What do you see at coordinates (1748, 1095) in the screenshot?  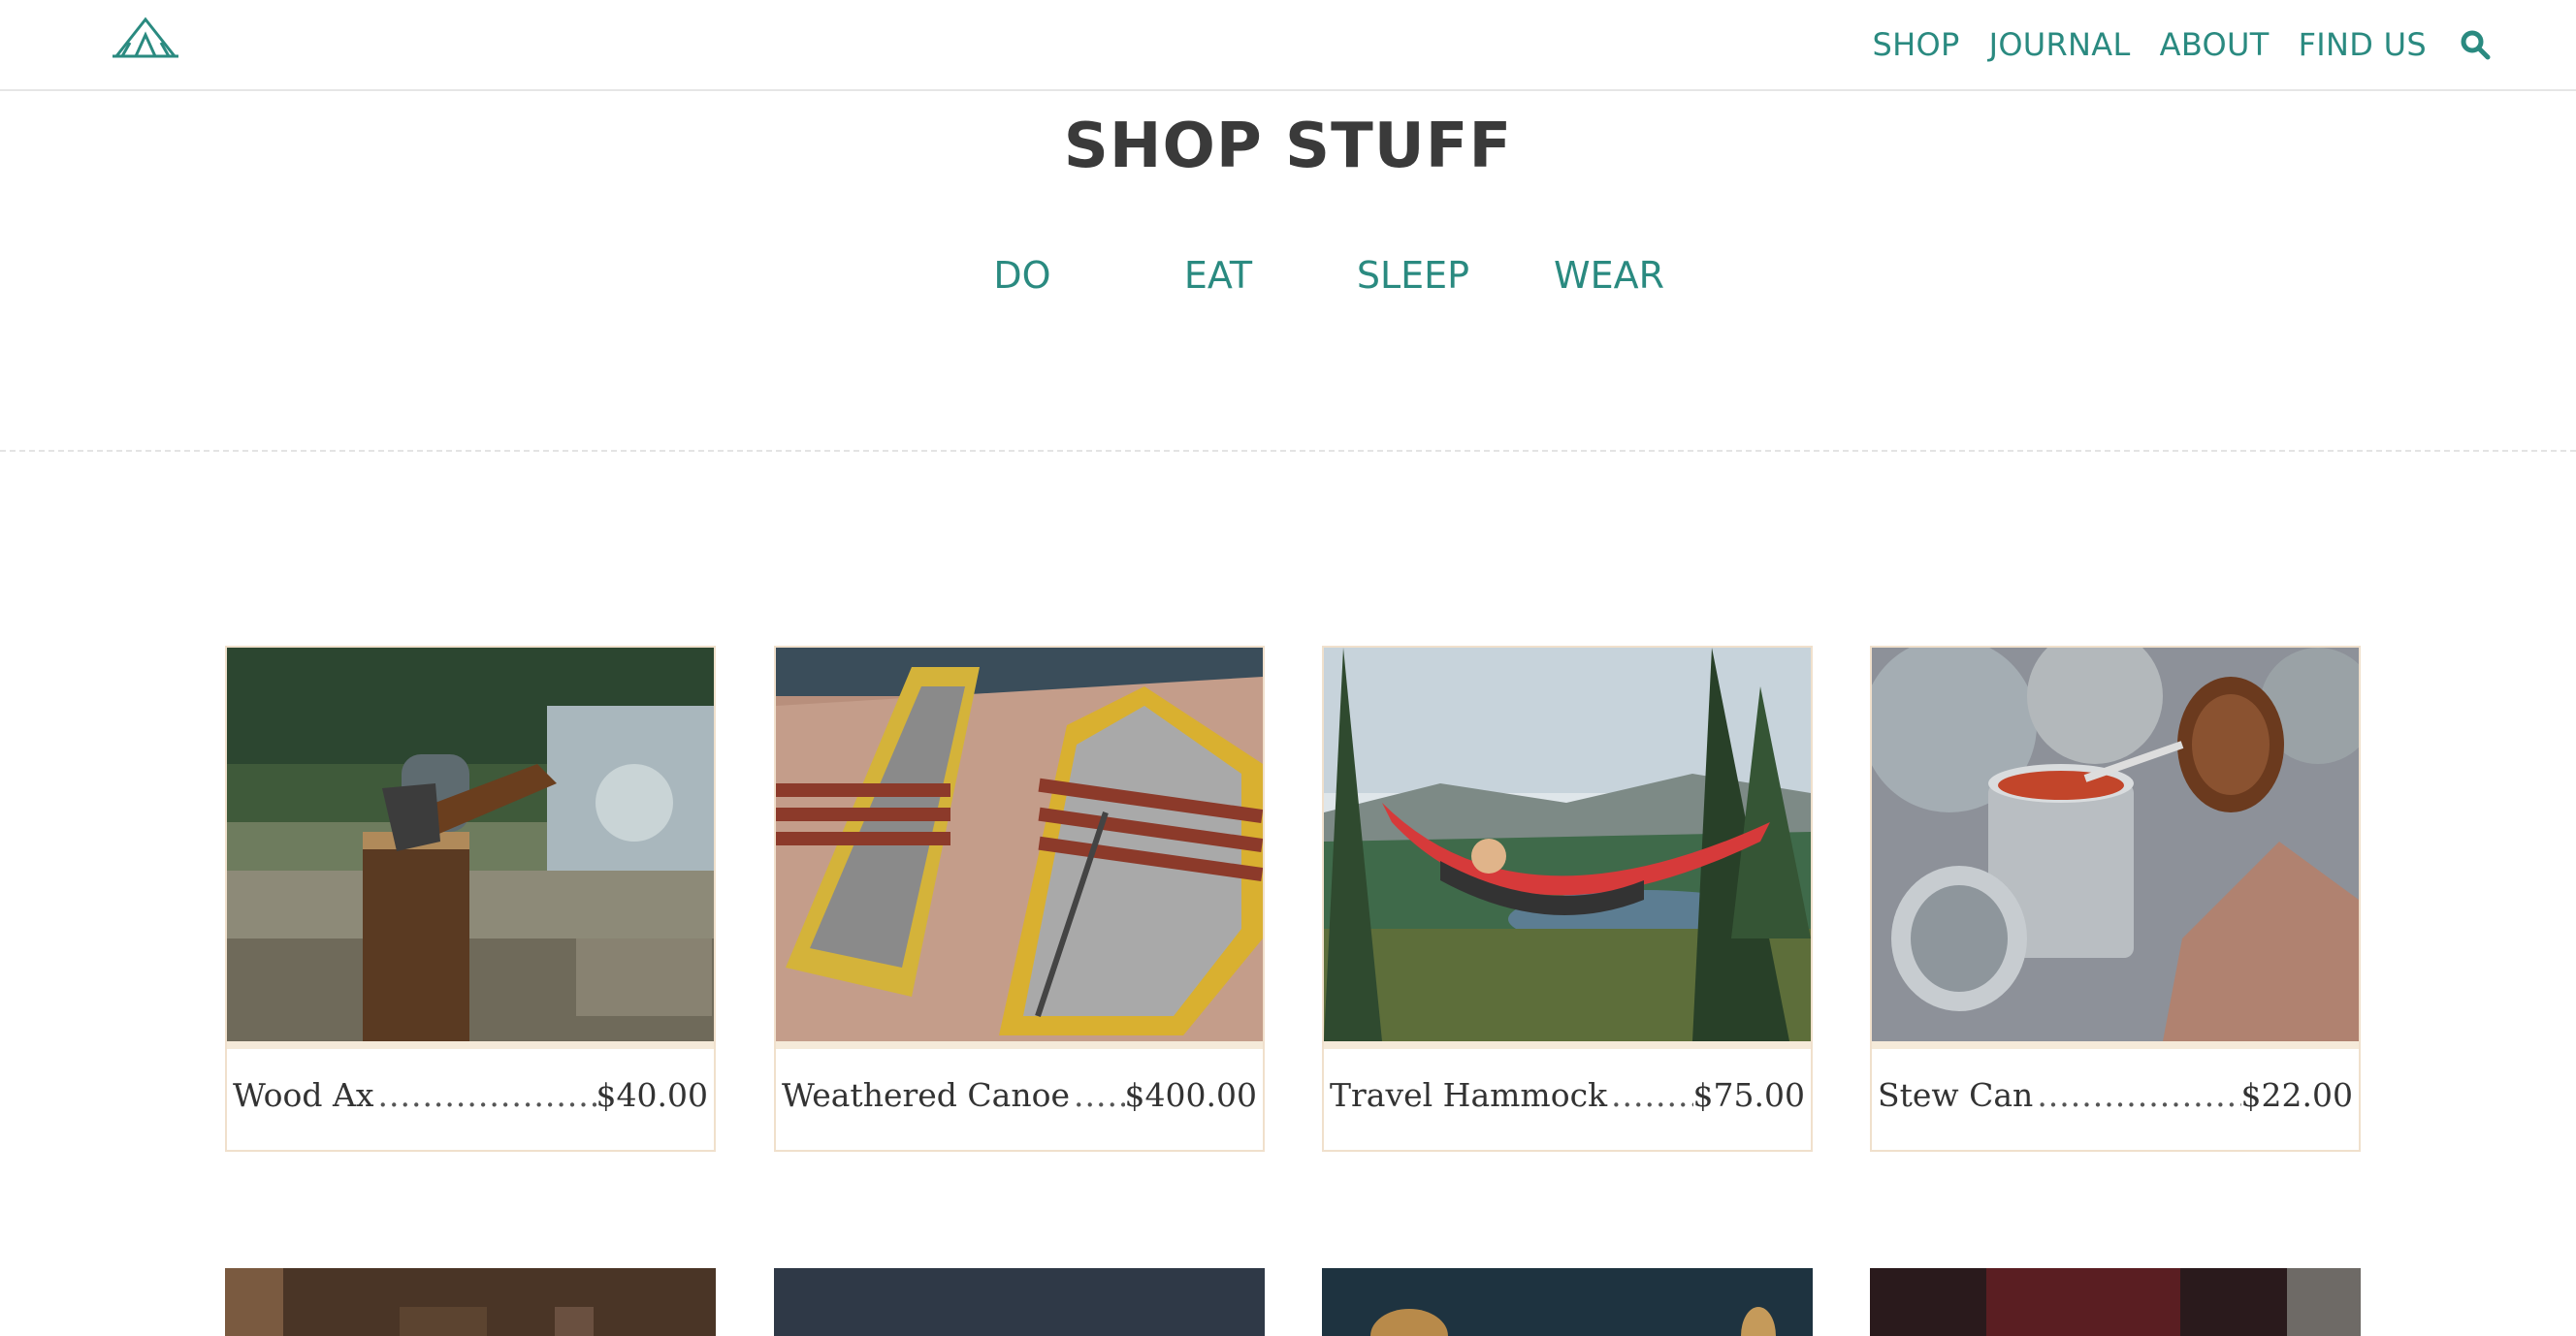 I see `product-price: $75.00` at bounding box center [1748, 1095].